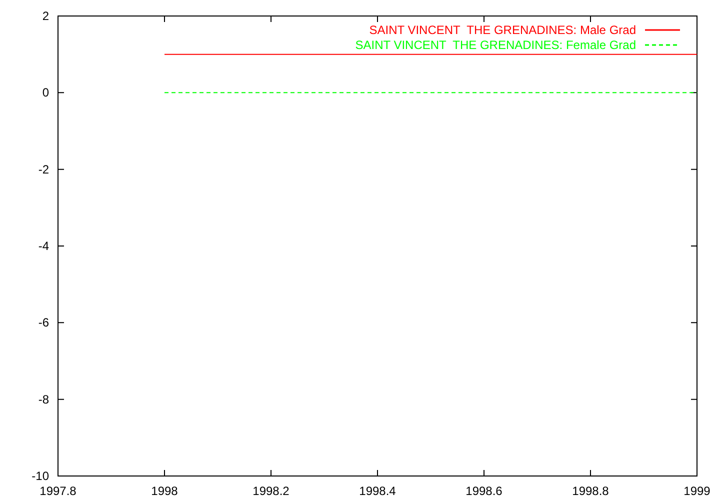 The image size is (720, 504). What do you see at coordinates (377, 491) in the screenshot?
I see `x-tick-label: 1998.4` at bounding box center [377, 491].